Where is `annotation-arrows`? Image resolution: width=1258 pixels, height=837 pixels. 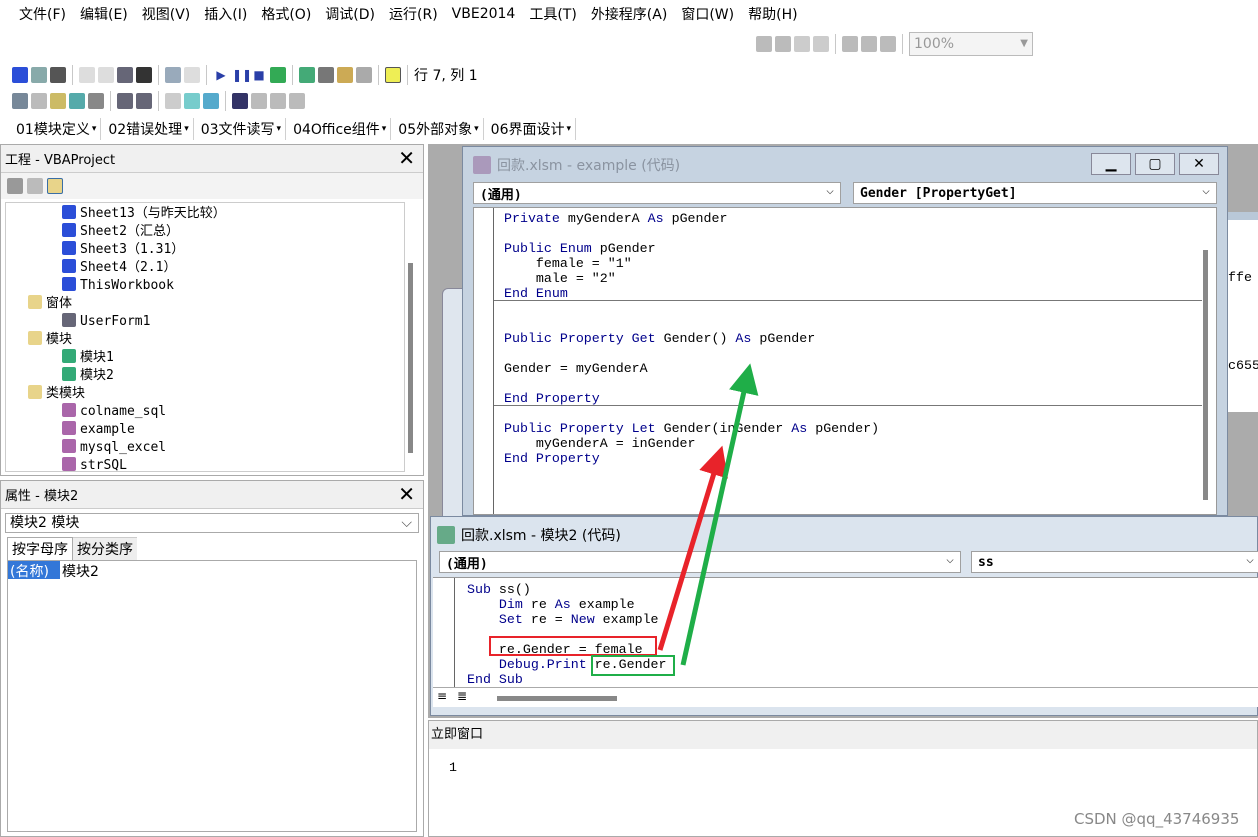
annotation-arrows is located at coordinates (708, 514).